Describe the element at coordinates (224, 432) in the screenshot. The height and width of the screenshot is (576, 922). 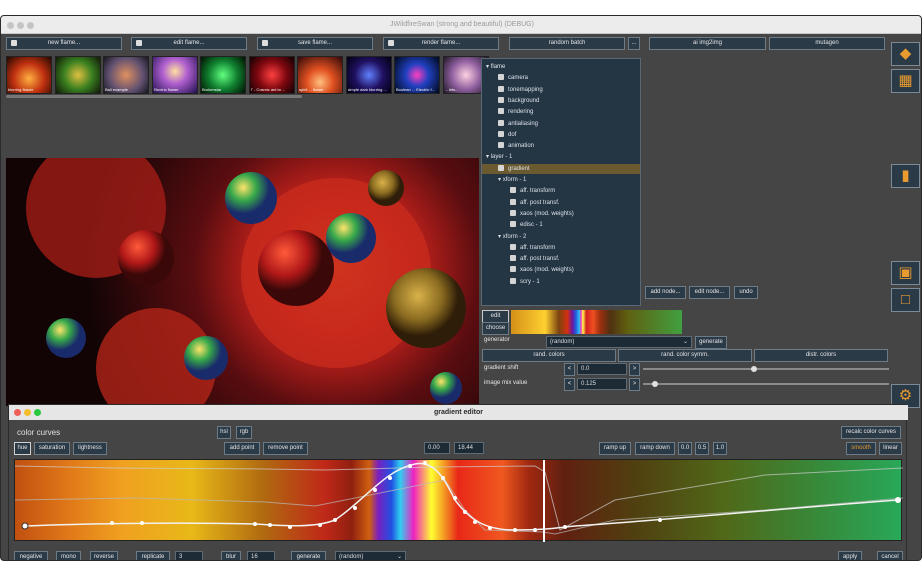
I see `hsl-button: hsl` at that location.